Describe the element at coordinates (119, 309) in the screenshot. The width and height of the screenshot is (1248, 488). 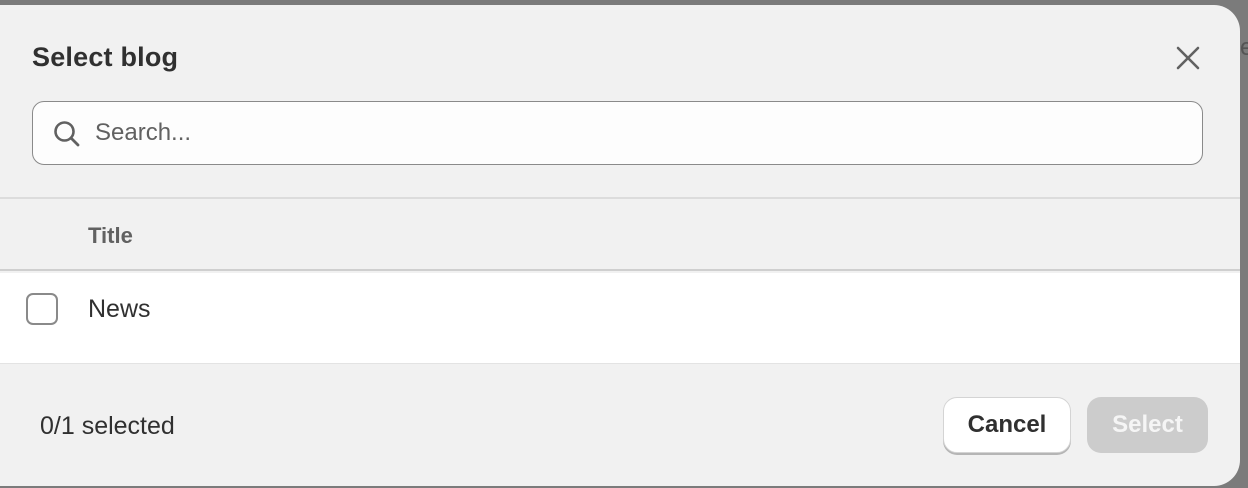
I see `row-title: News` at that location.